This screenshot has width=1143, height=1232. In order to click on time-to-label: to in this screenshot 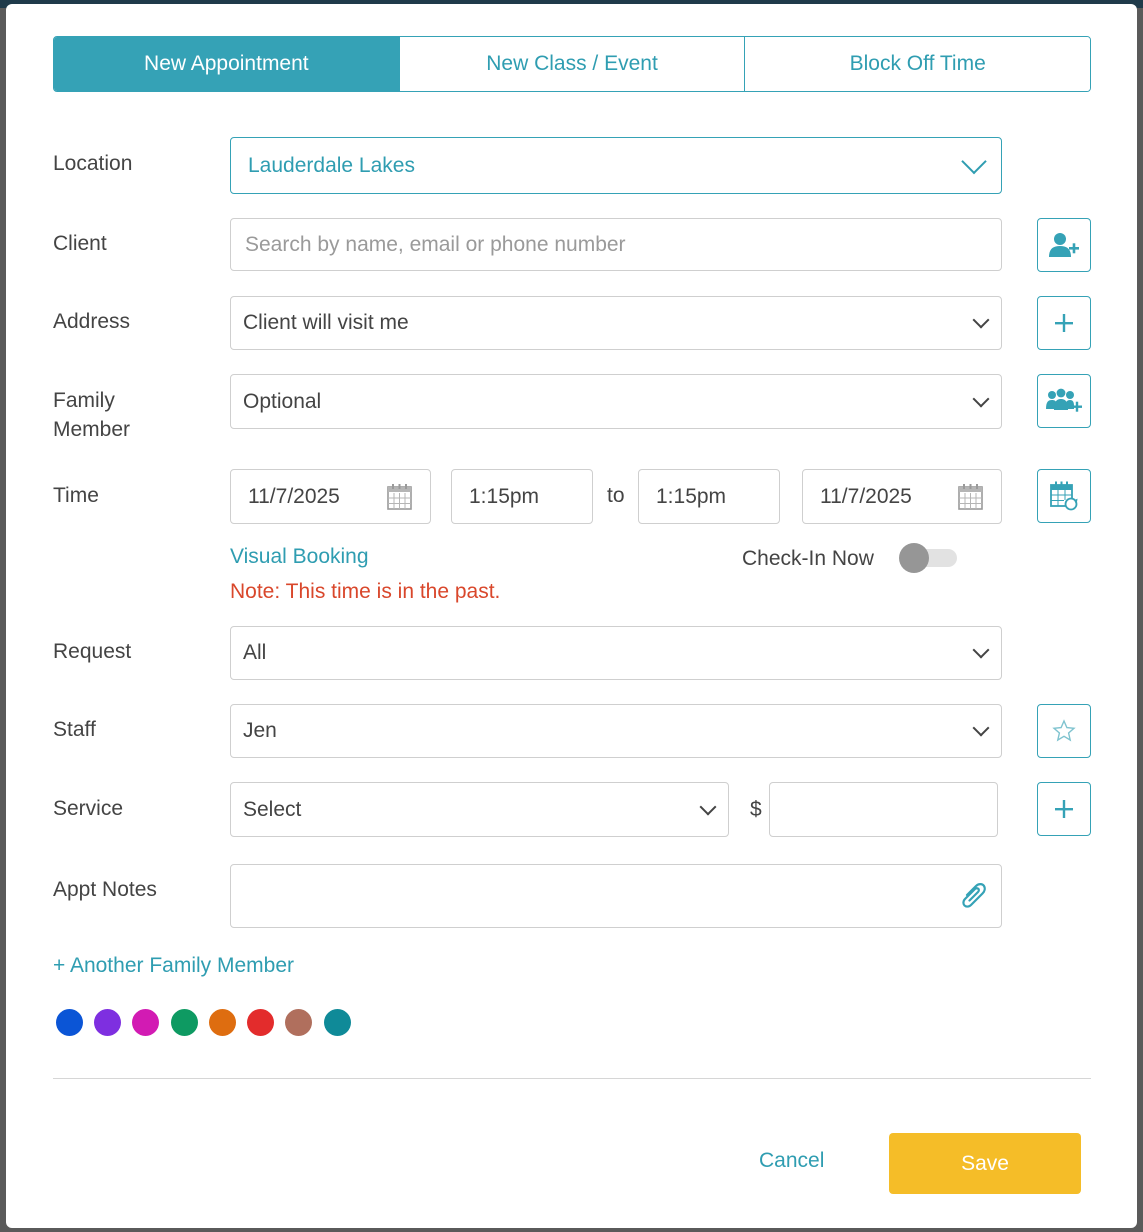, I will do `click(616, 495)`.